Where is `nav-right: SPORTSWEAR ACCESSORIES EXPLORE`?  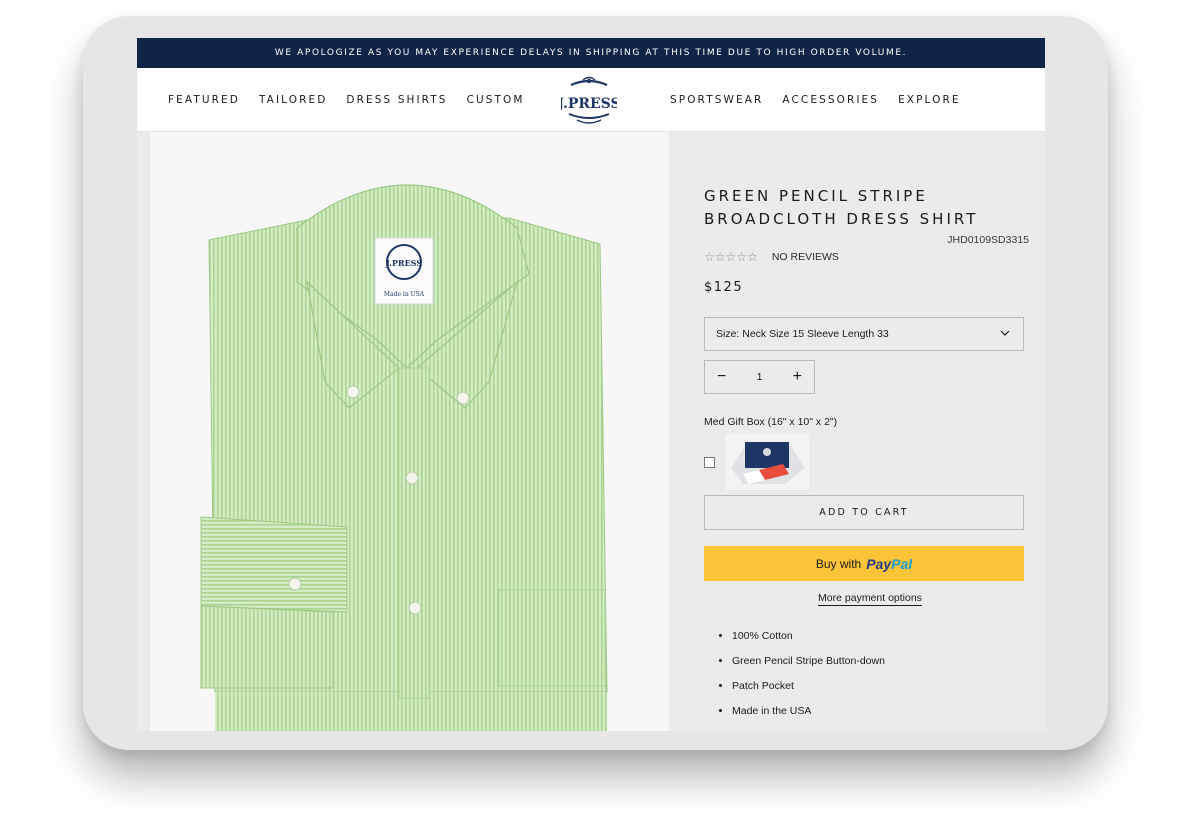 nav-right: SPORTSWEAR ACCESSORIES EXPLORE is located at coordinates (825, 100).